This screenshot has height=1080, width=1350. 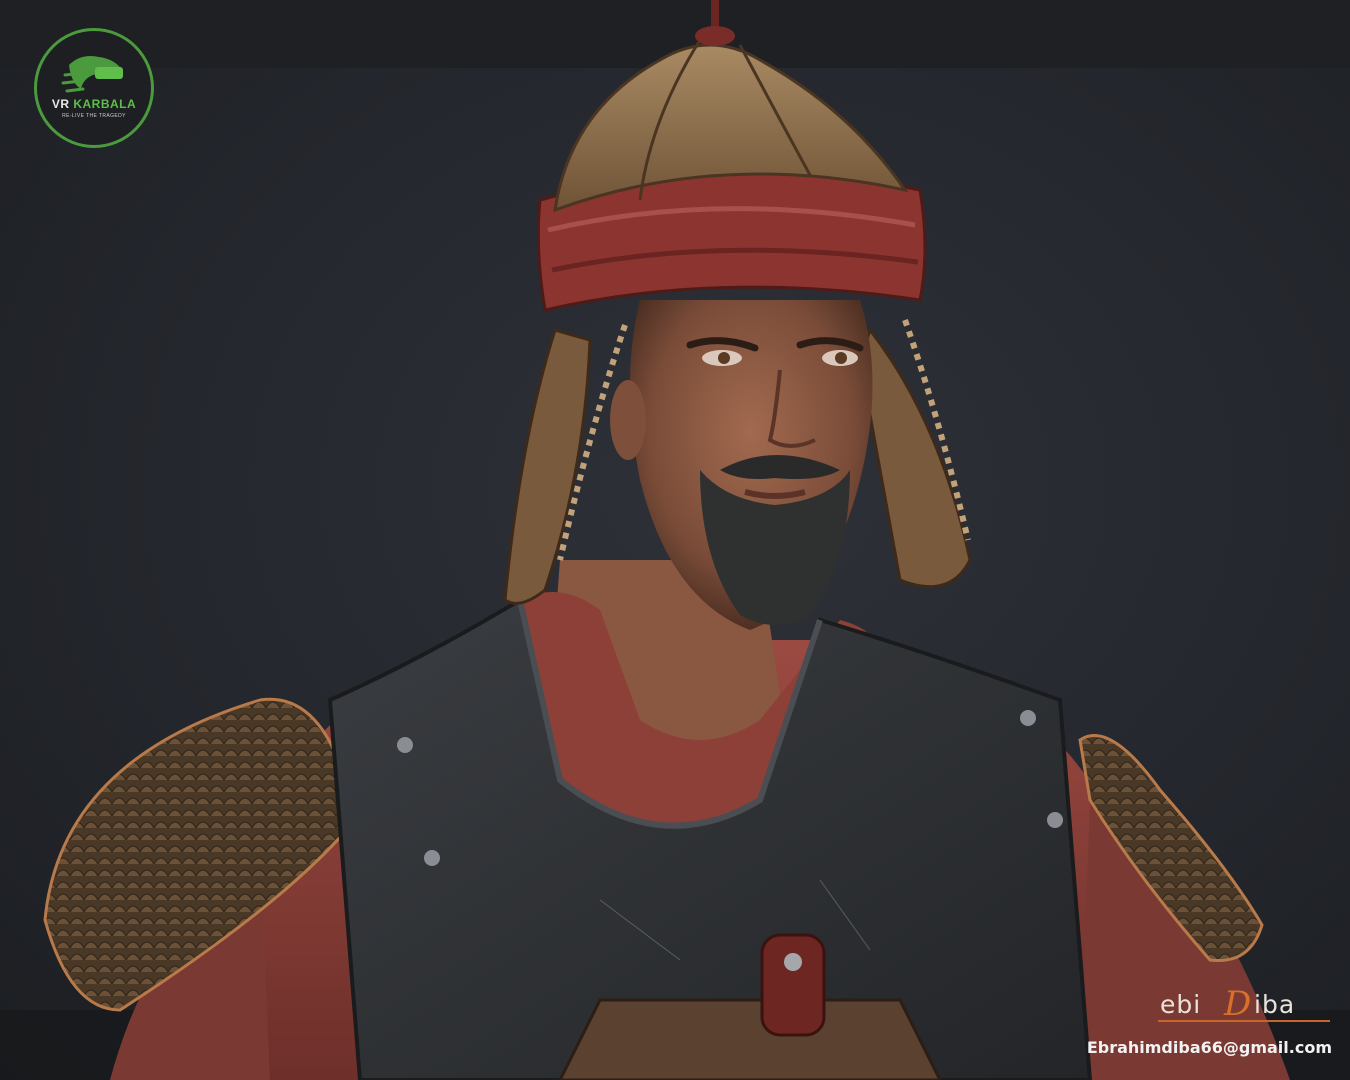 I want to click on signature-part-1: ebi, so click(x=1181, y=1004).